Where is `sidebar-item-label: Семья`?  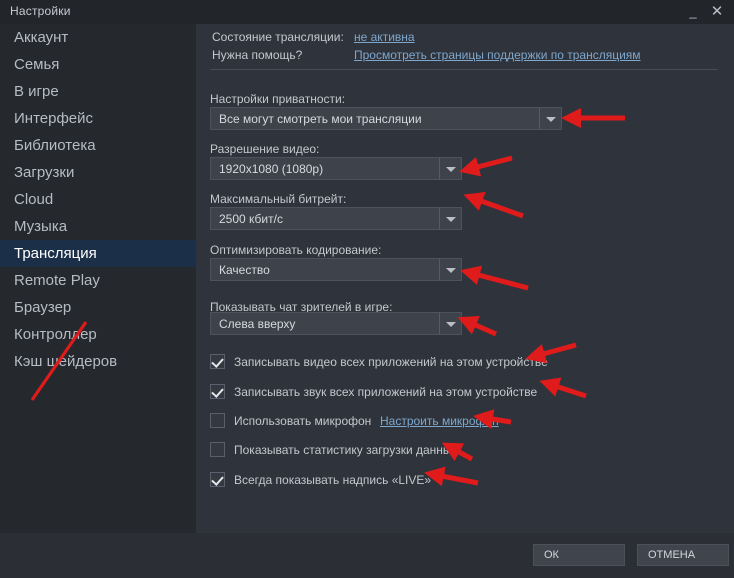 sidebar-item-label: Семья is located at coordinates (37, 64).